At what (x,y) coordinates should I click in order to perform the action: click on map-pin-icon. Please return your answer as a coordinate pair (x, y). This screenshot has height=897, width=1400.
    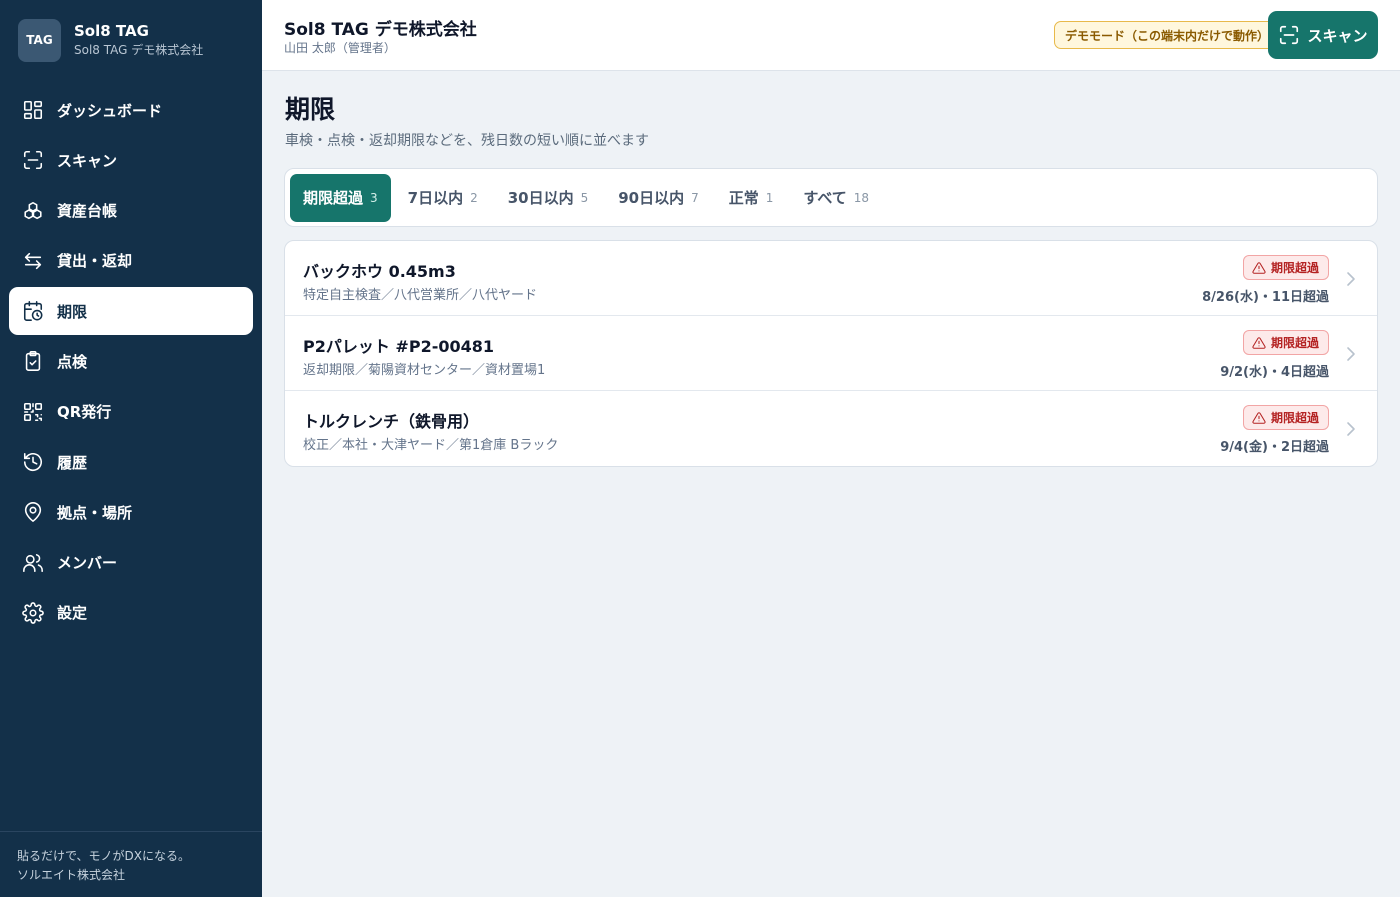
    Looking at the image, I should click on (33, 512).